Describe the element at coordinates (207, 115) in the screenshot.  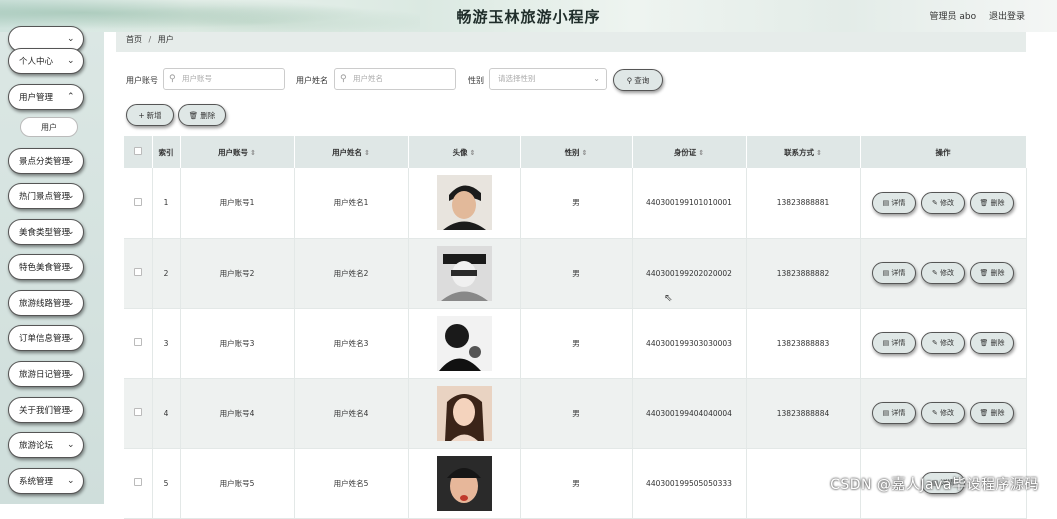
I see `delete-button-label: 删除` at that location.